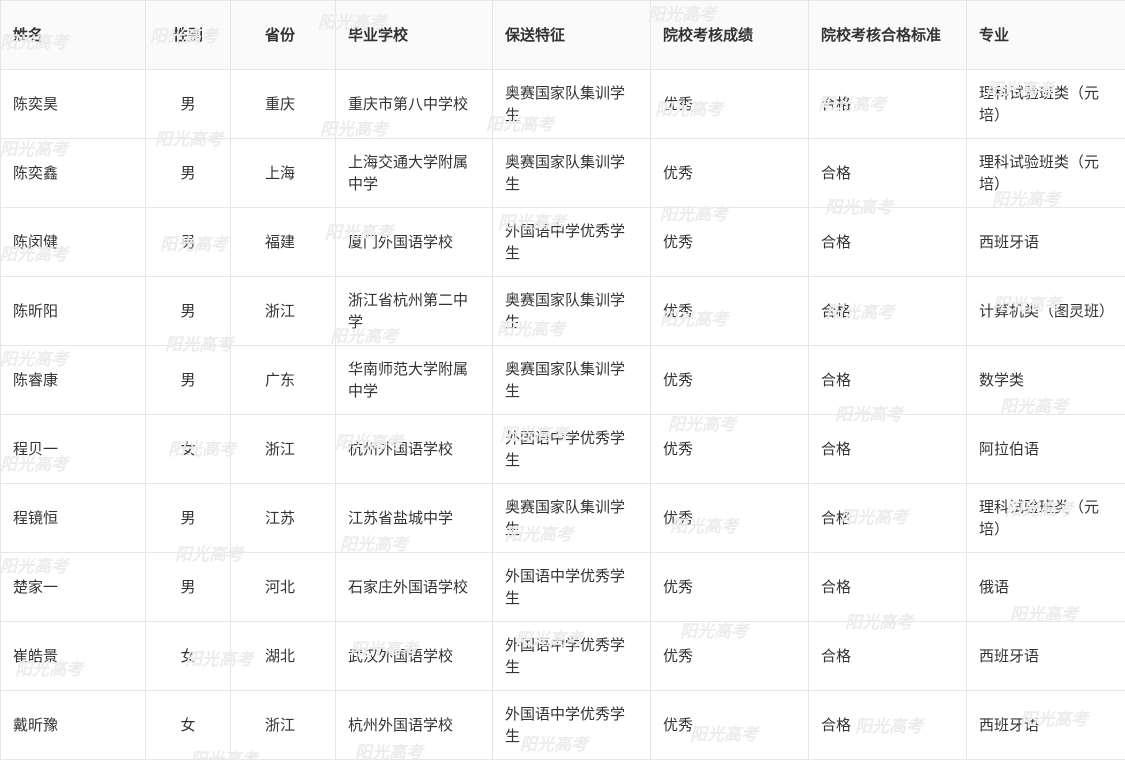 This screenshot has height=760, width=1125. I want to click on col-header-school: 毕业学校, so click(414, 35).